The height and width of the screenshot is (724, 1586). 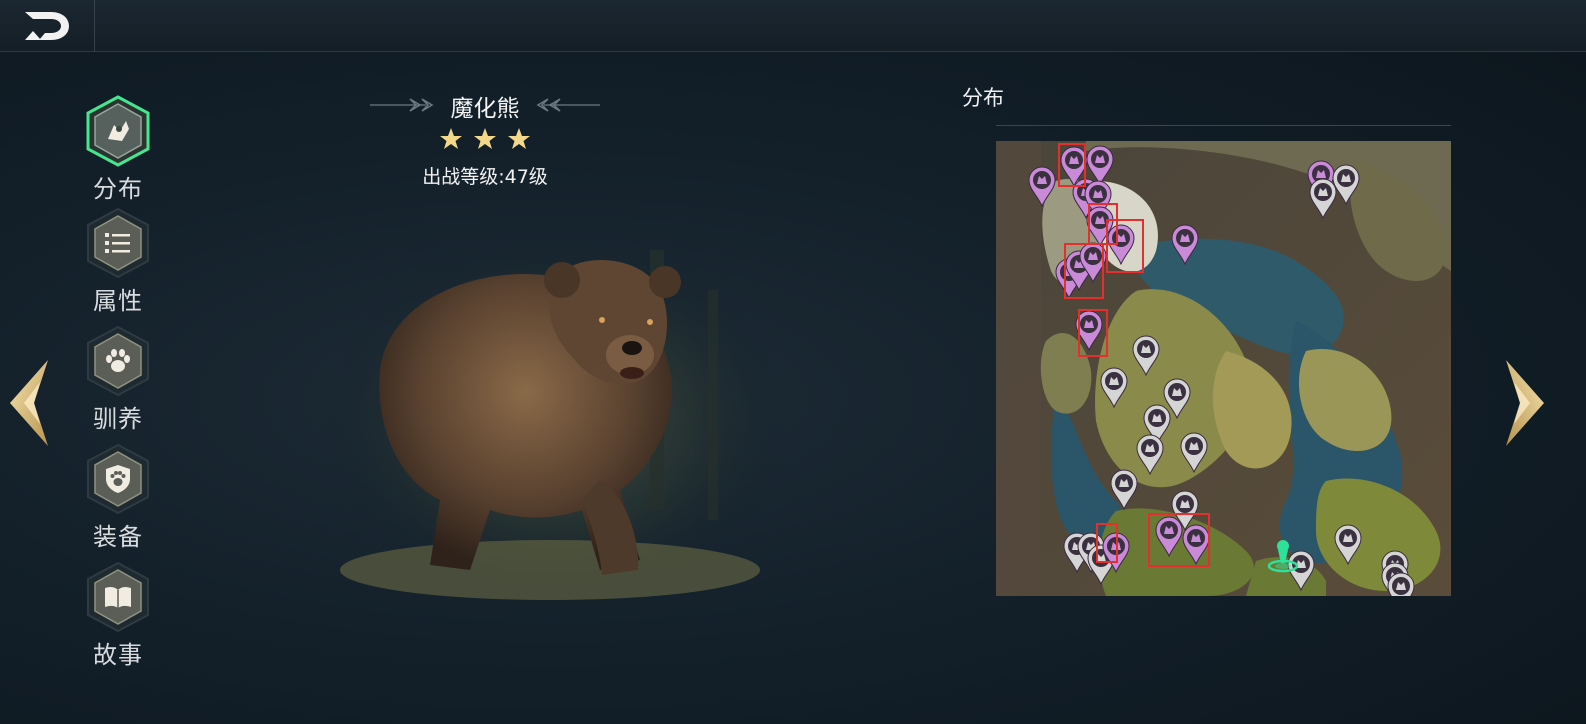 I want to click on chevron-left-icon, so click(x=29, y=403).